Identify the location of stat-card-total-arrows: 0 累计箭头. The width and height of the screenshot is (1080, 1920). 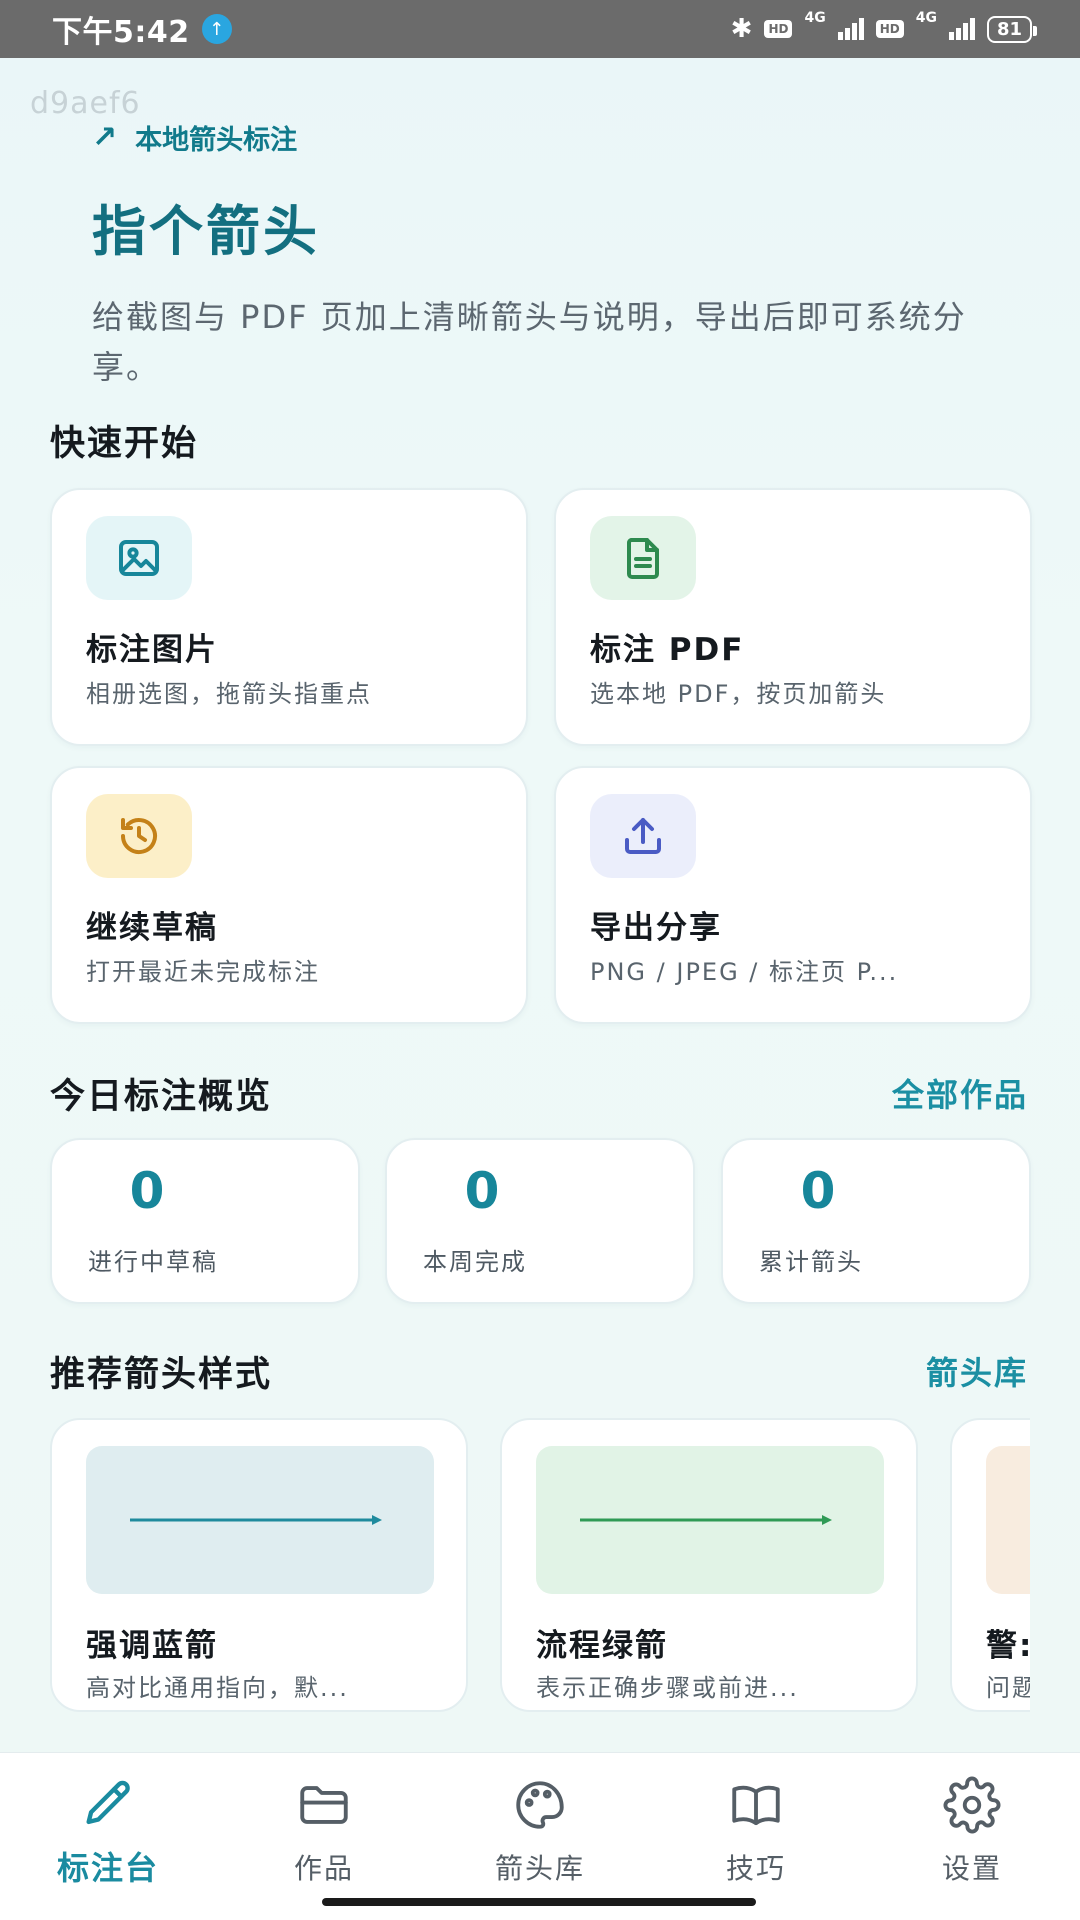
(876, 1221).